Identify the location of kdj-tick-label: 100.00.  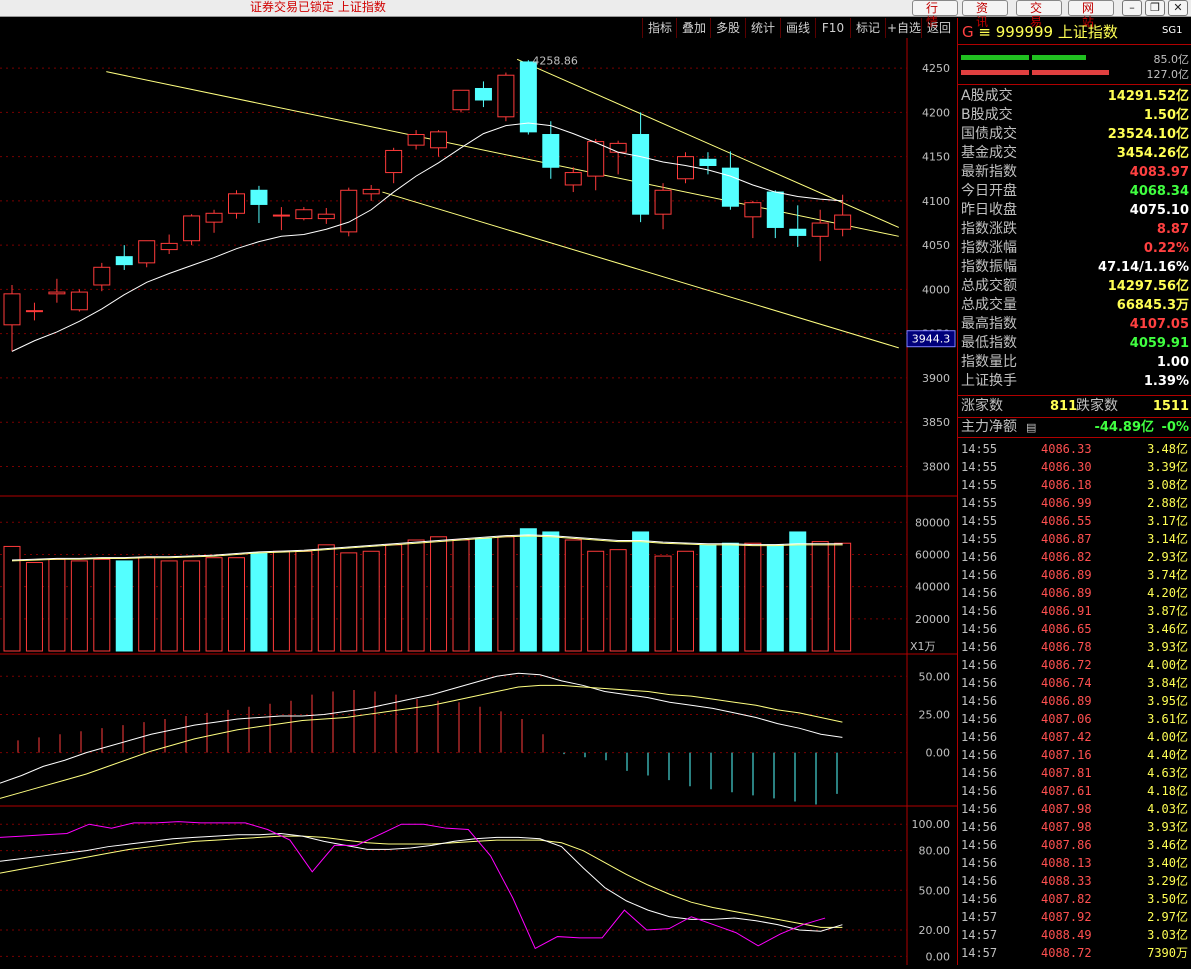
(931, 824).